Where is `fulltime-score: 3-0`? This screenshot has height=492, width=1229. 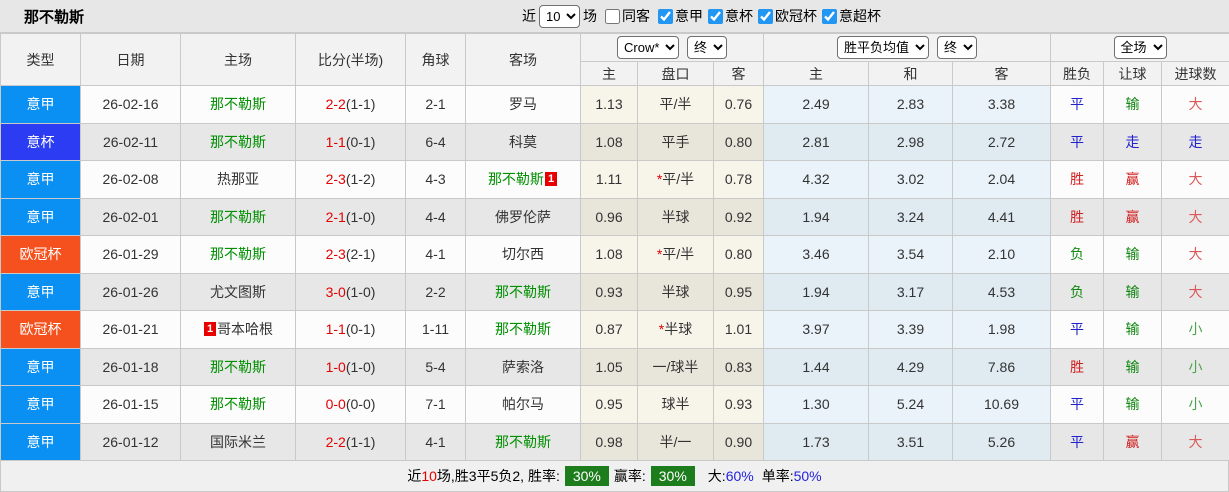 fulltime-score: 3-0 is located at coordinates (336, 292).